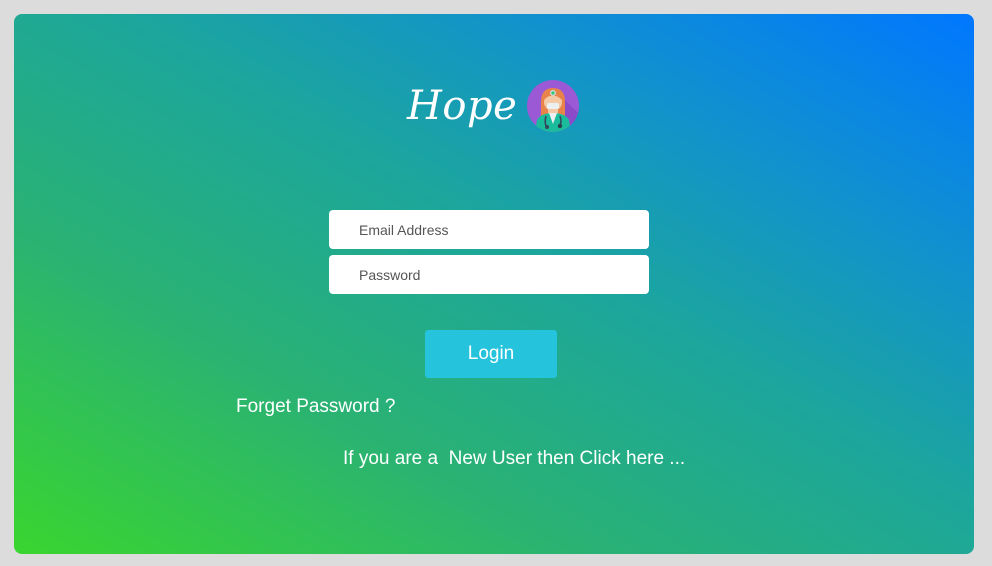 The width and height of the screenshot is (992, 566). I want to click on doctor-avatar-icon, so click(553, 106).